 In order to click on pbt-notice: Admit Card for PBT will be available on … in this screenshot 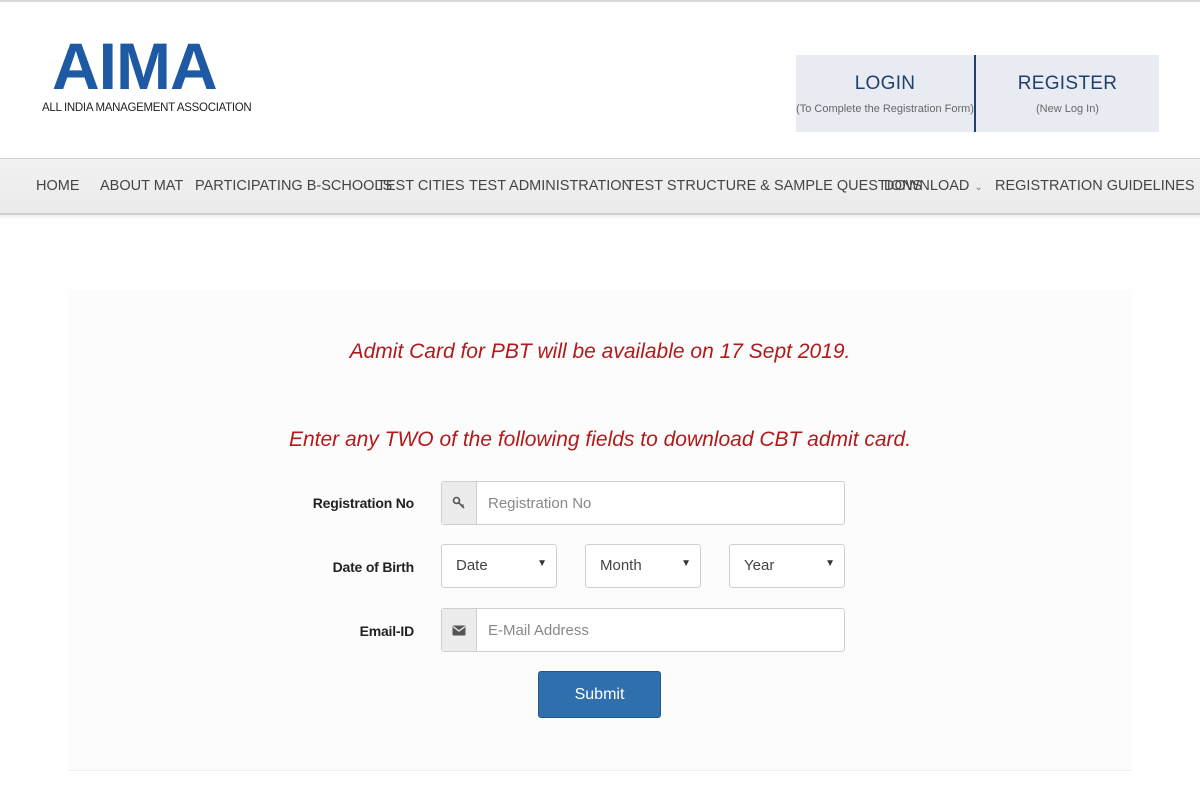, I will do `click(600, 351)`.